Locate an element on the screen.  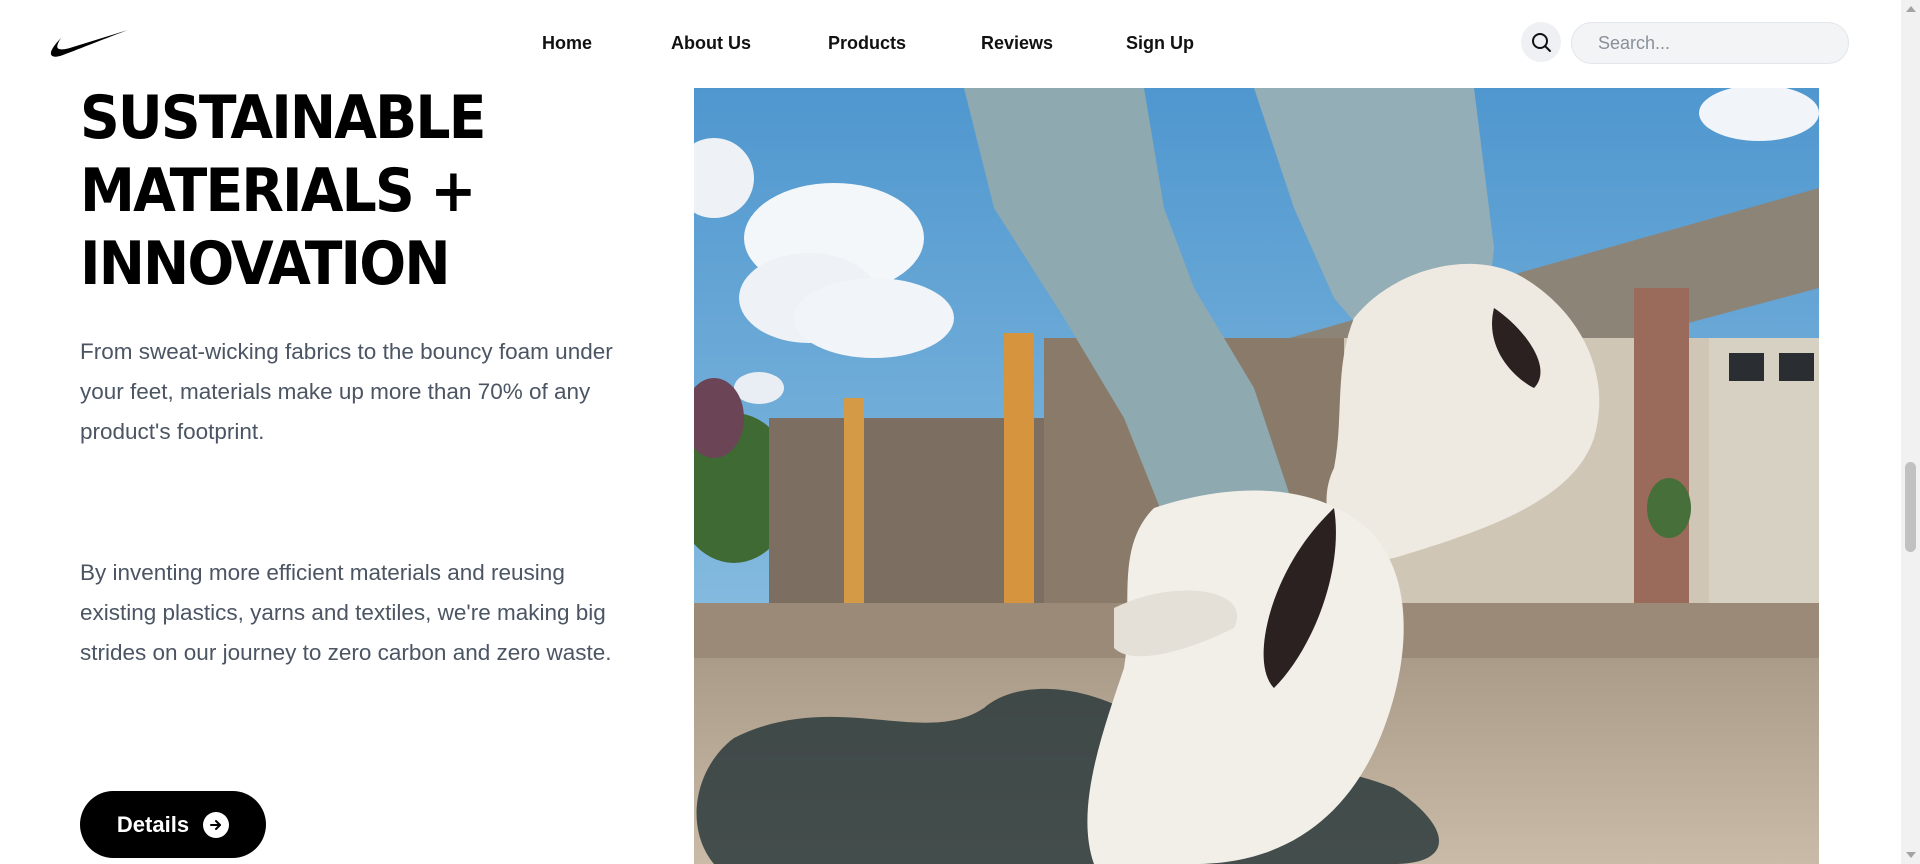
search-icon is located at coordinates (1541, 42).